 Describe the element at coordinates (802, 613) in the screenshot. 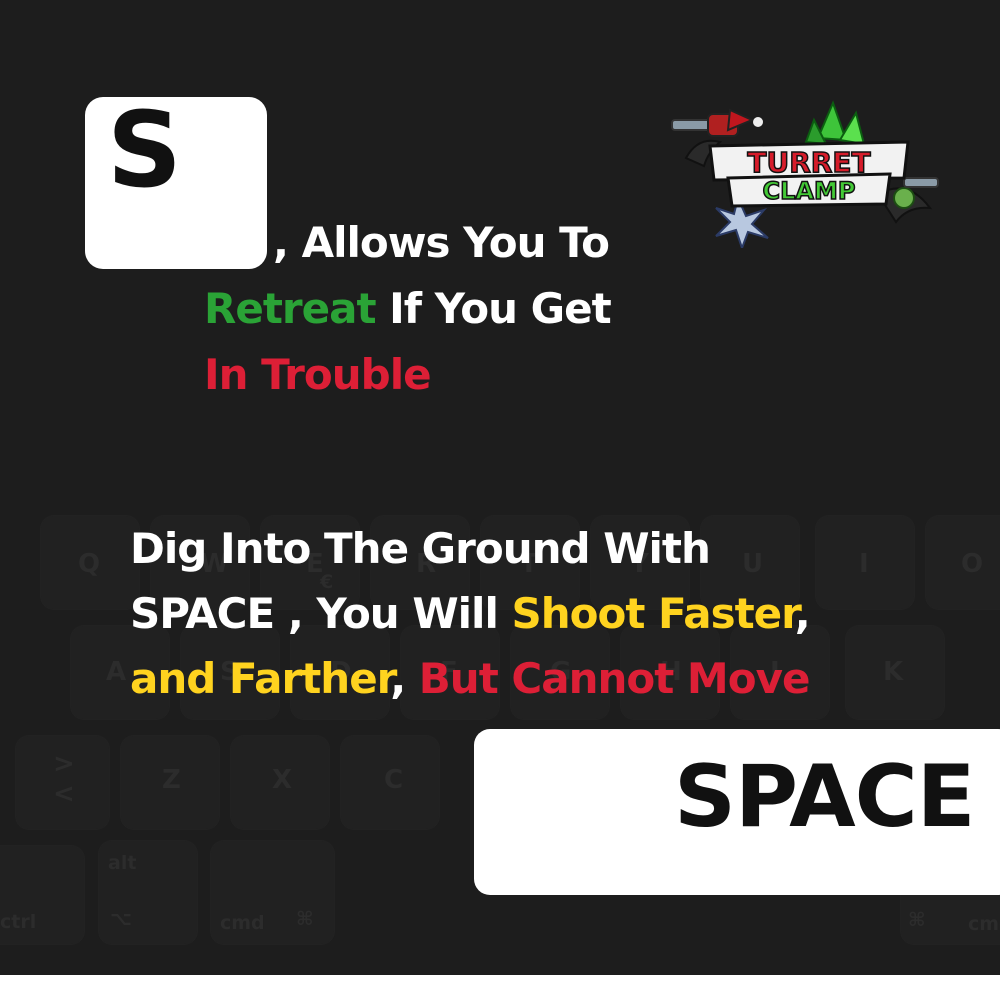

I see `dig-line-2-comma: ,` at that location.